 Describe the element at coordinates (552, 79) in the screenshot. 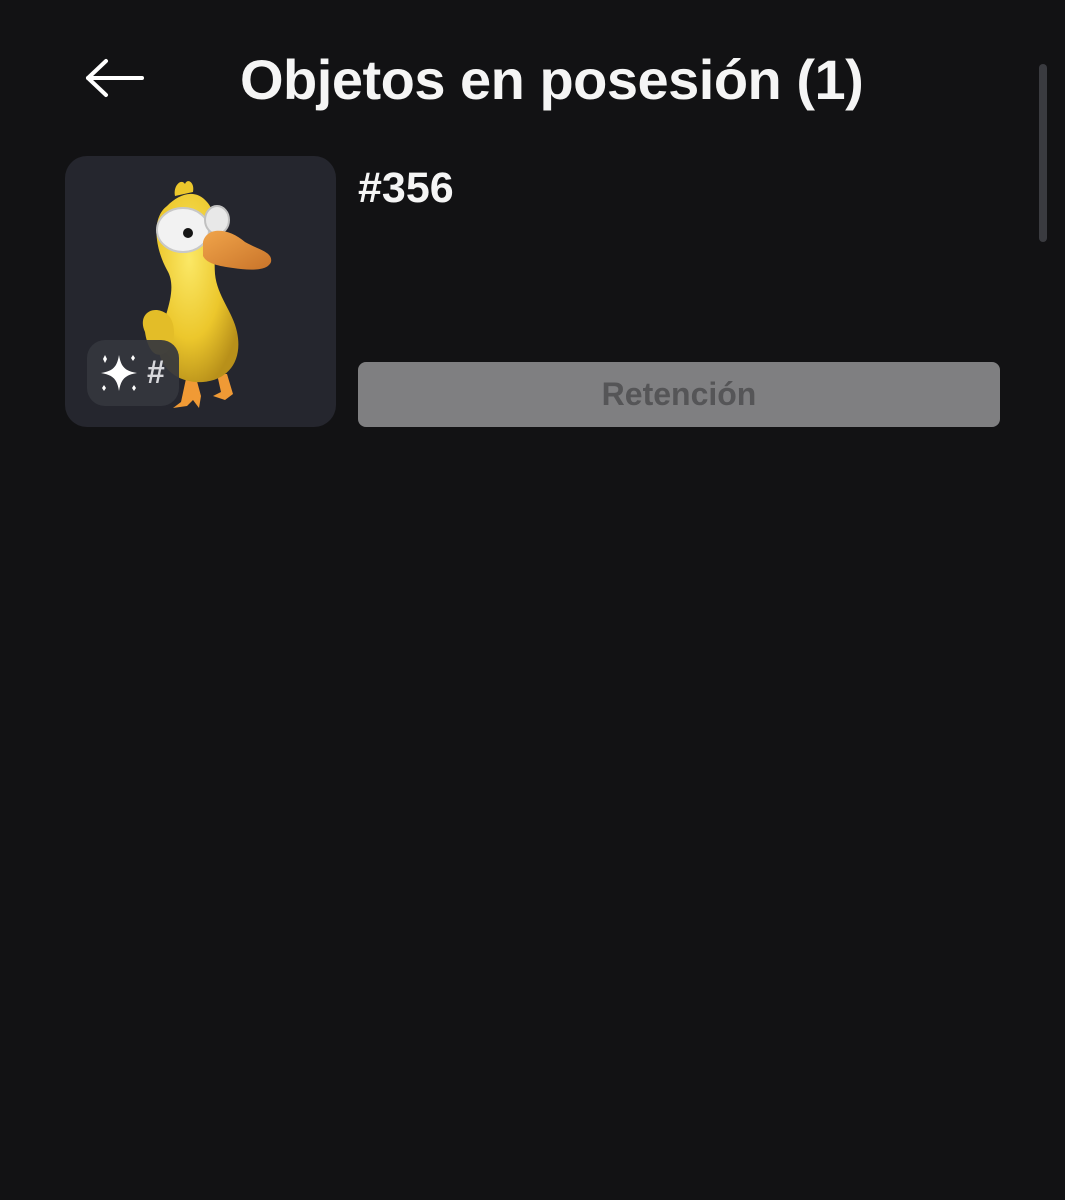

I see `page-title: Objetos en posesión (1)` at that location.